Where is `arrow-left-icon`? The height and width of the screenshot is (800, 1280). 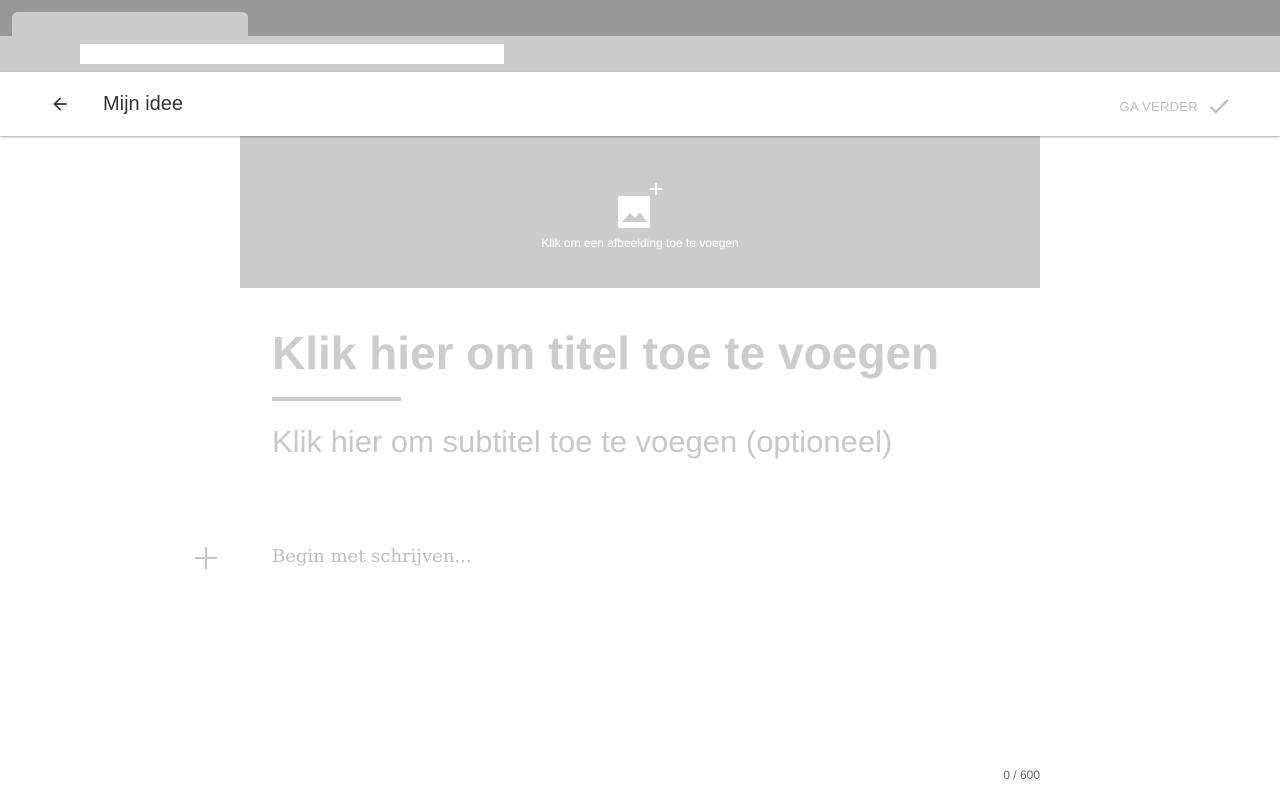 arrow-left-icon is located at coordinates (60, 104).